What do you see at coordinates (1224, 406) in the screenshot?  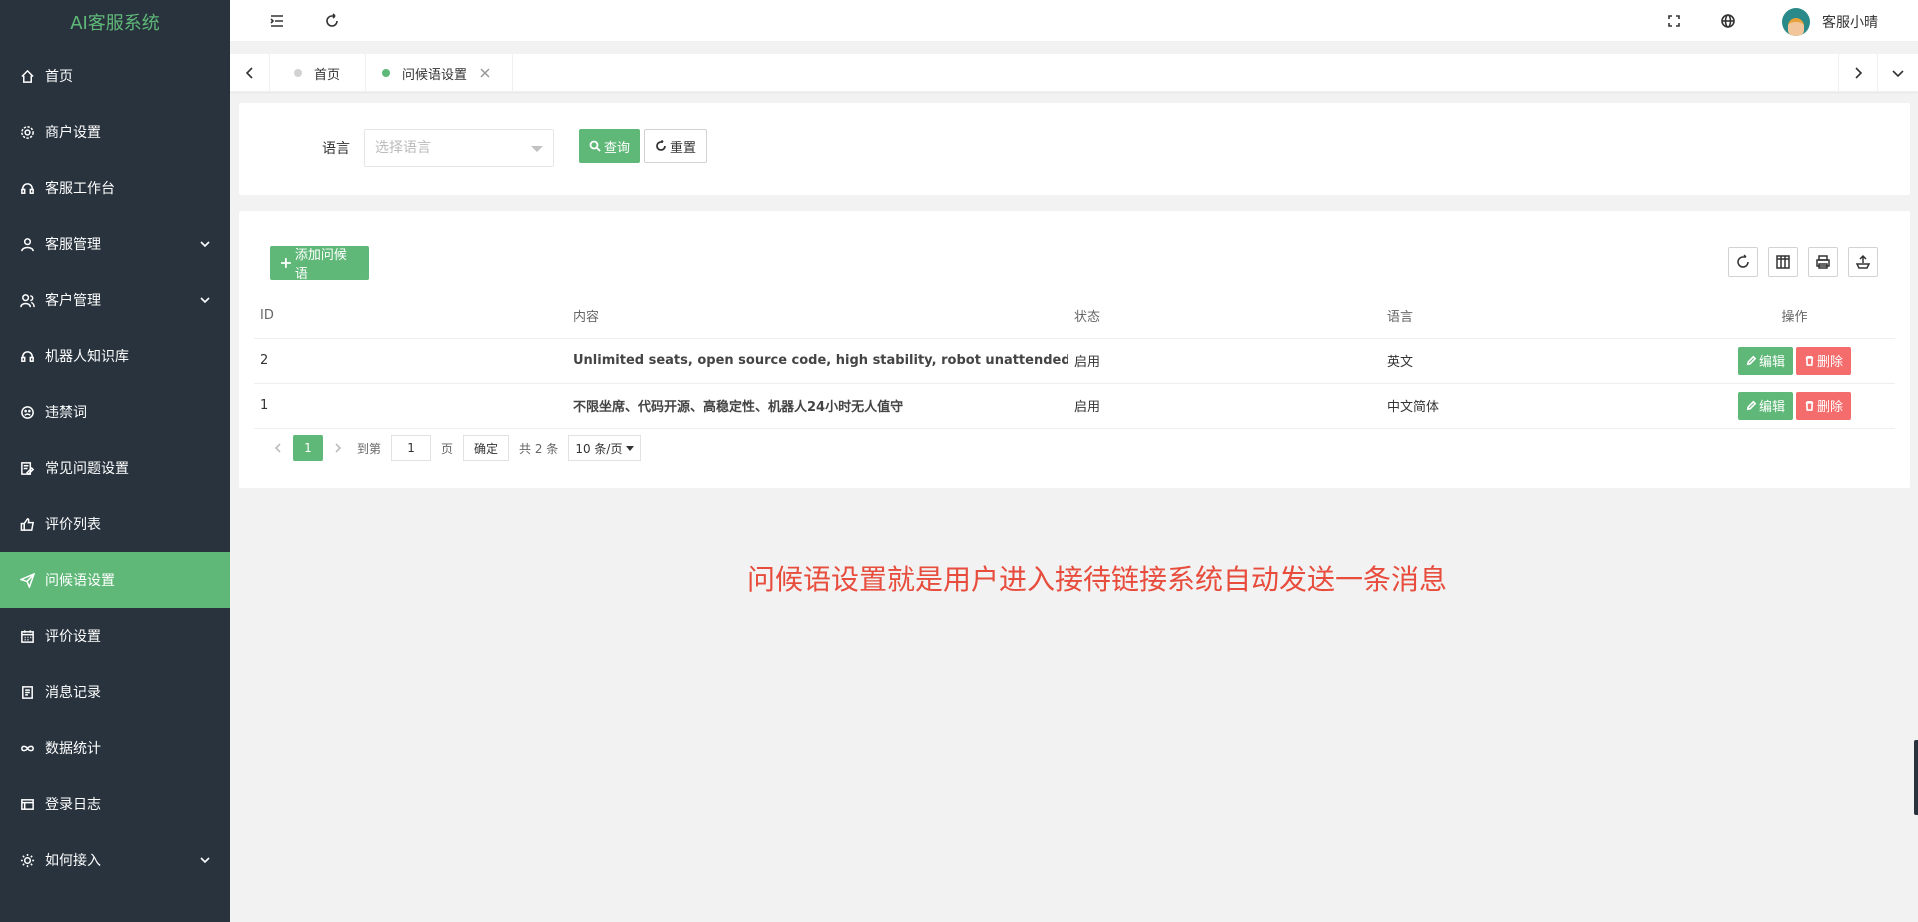 I see `cell-status: 启用` at bounding box center [1224, 406].